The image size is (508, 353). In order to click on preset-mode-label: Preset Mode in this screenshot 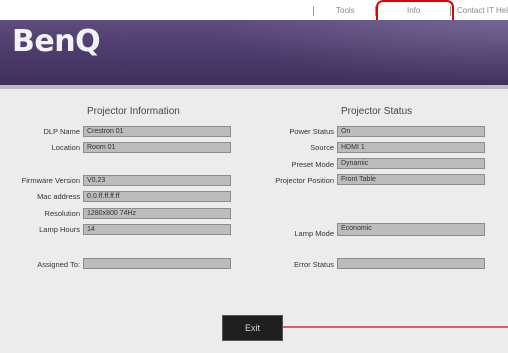, I will do `click(312, 164)`.